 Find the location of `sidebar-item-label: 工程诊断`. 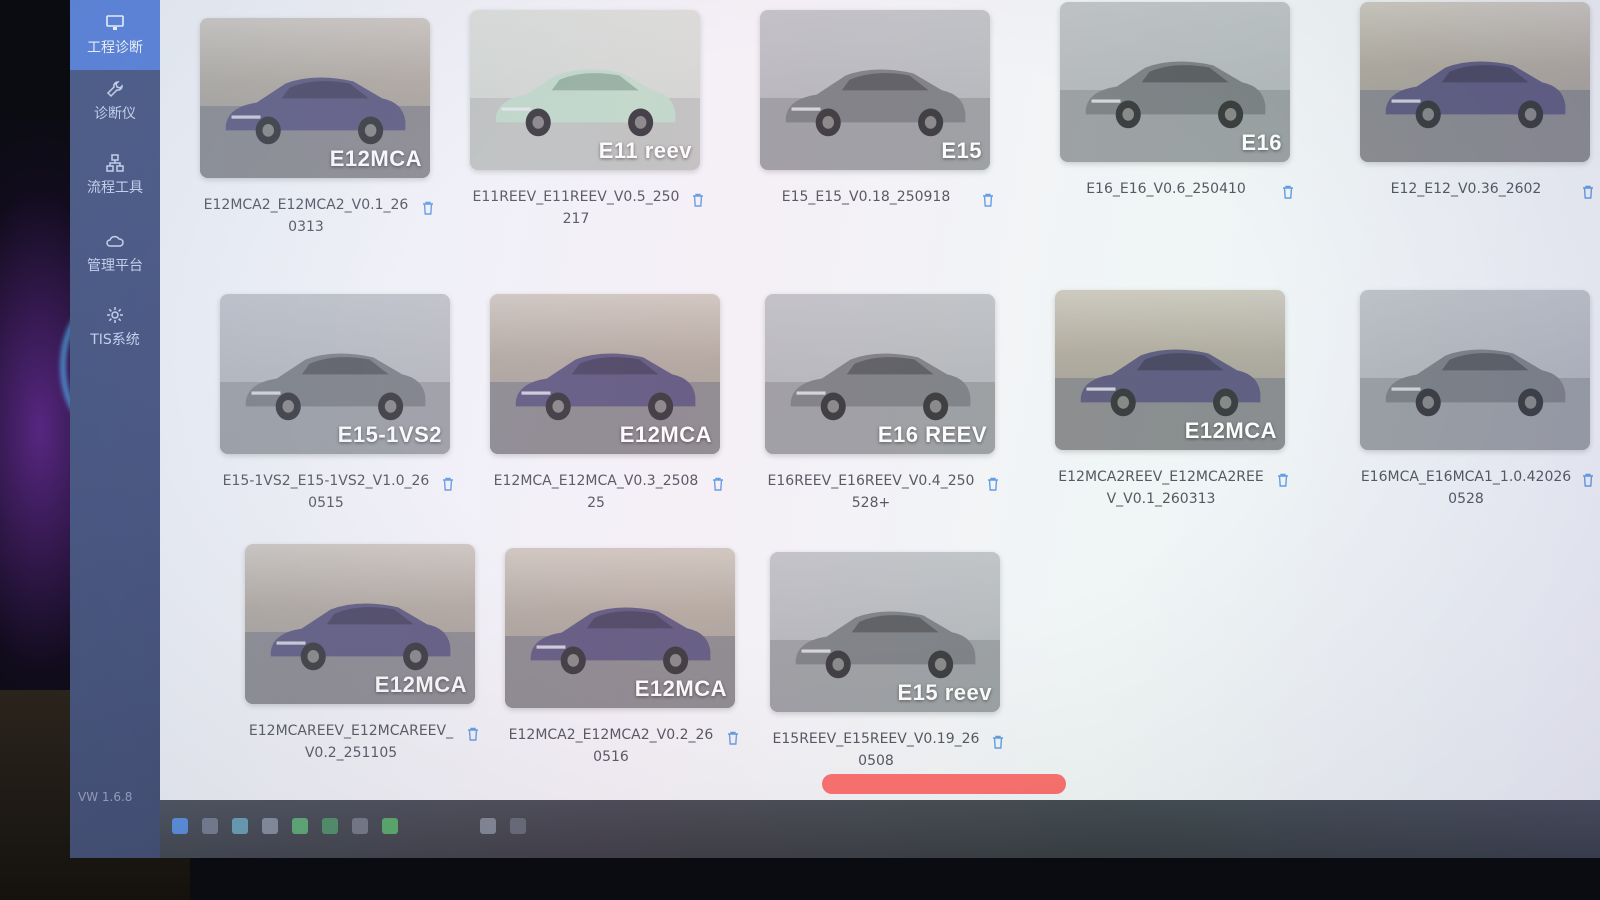

sidebar-item-label: 工程诊断 is located at coordinates (115, 48).